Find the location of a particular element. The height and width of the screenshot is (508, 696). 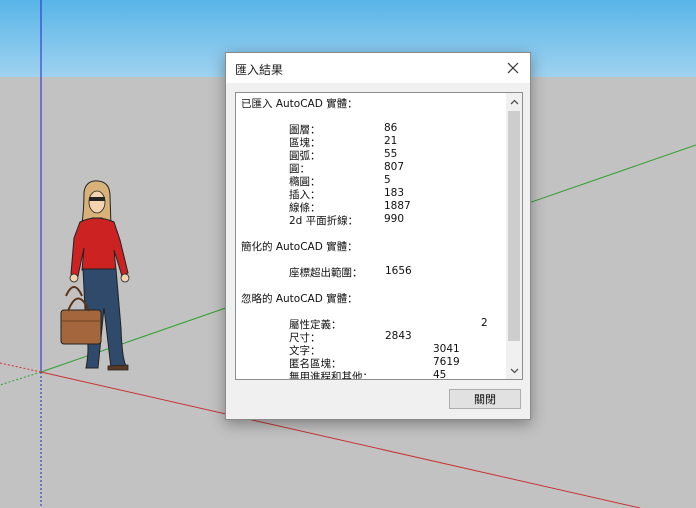

close-button is located at coordinates (513, 68).